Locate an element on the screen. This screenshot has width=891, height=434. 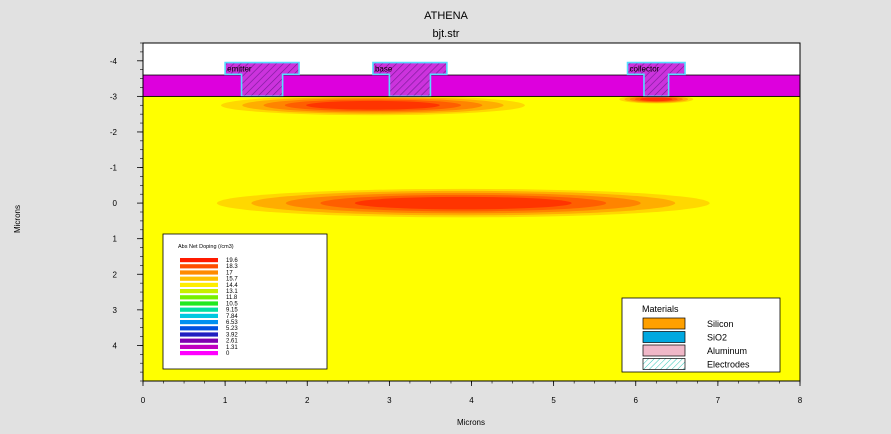
doping-legend-value: 1.31 is located at coordinates (232, 348).